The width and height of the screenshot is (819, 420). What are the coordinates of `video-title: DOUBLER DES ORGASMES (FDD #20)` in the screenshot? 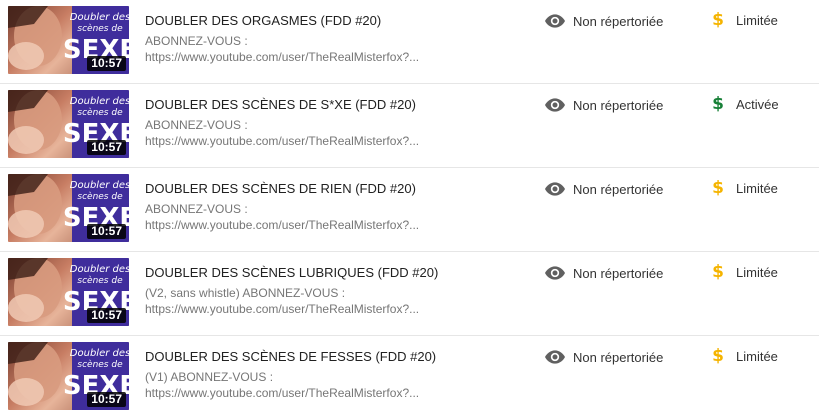 It's located at (325, 21).